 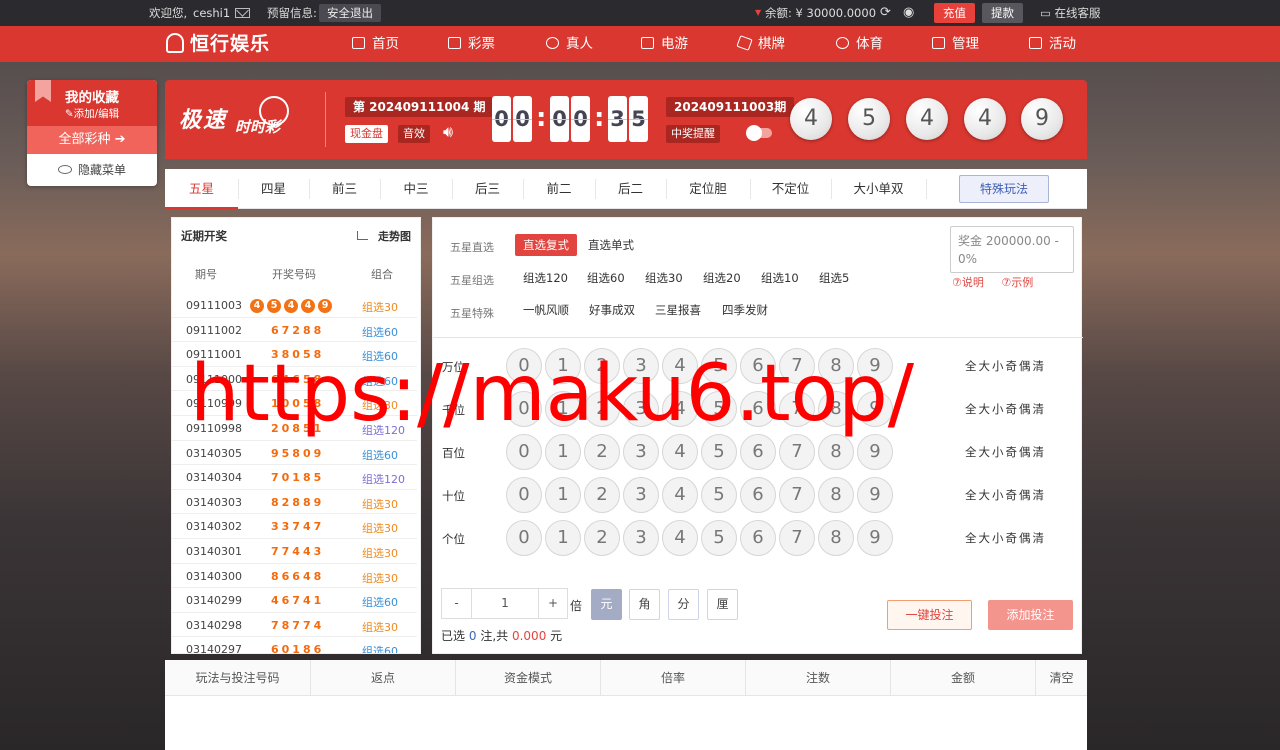 What do you see at coordinates (1004, 189) in the screenshot?
I see `special-play-button: 特殊玩法` at bounding box center [1004, 189].